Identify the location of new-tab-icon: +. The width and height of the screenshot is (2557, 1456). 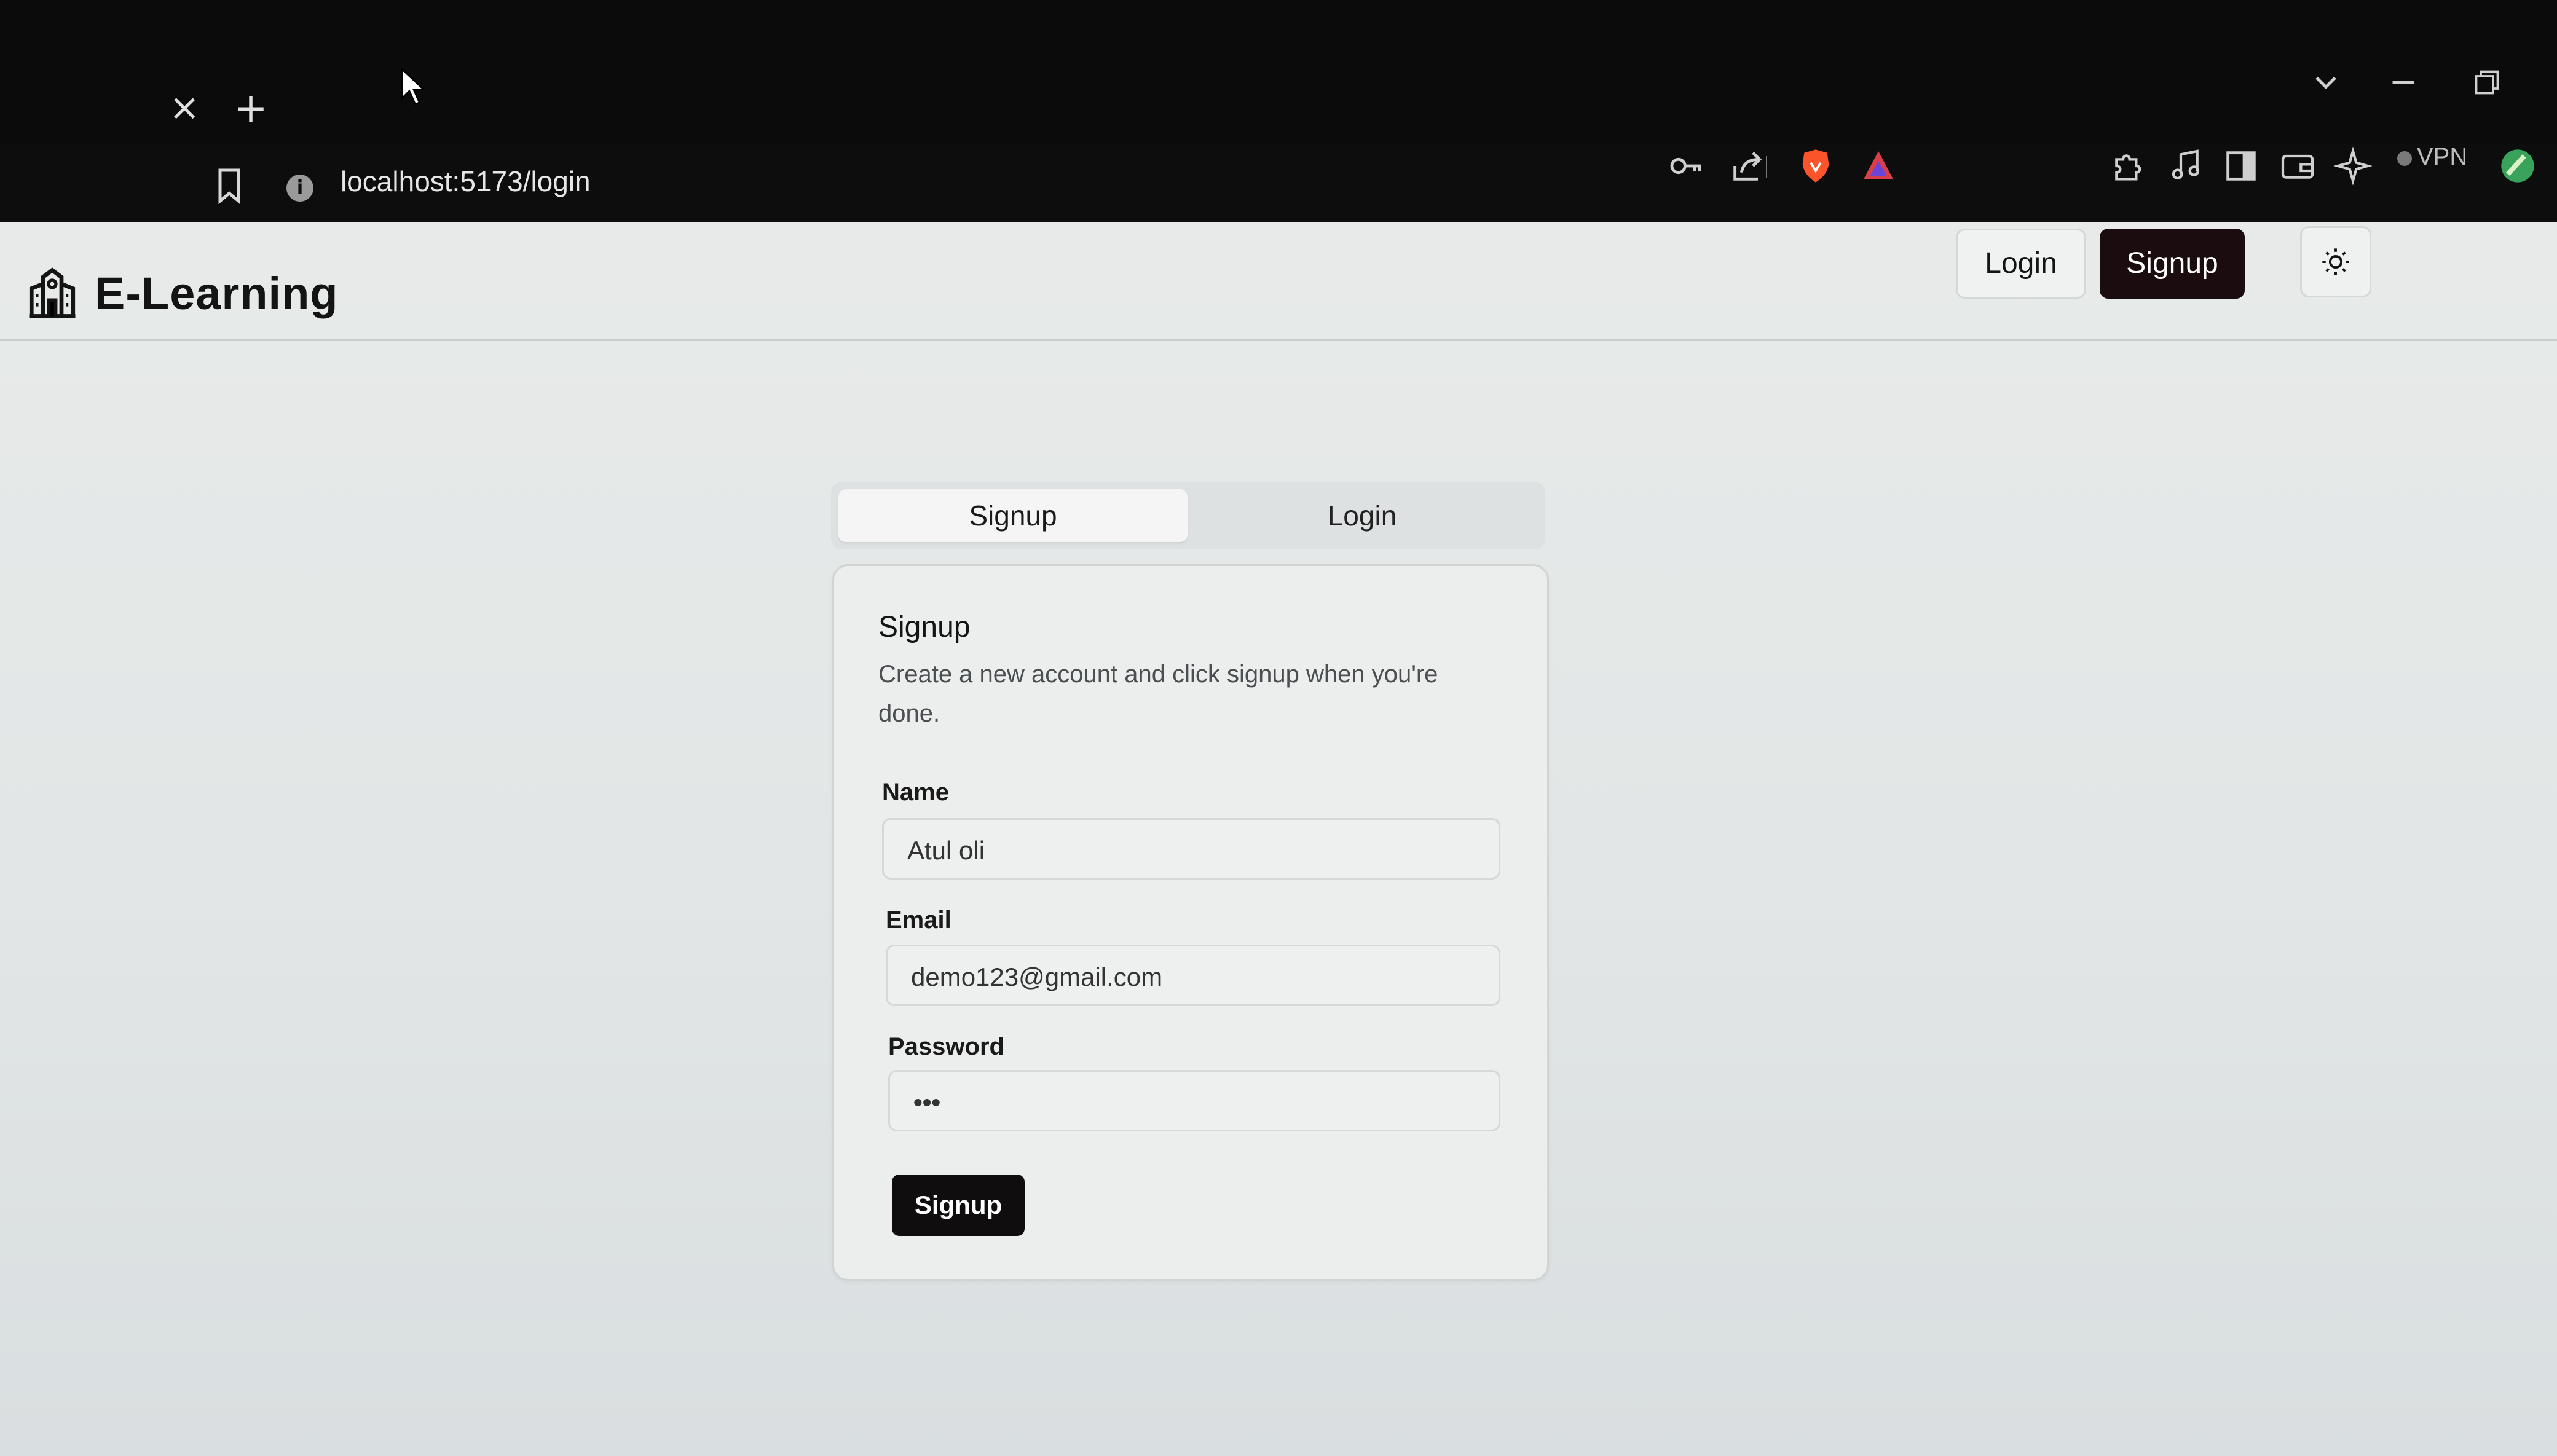
(251, 108).